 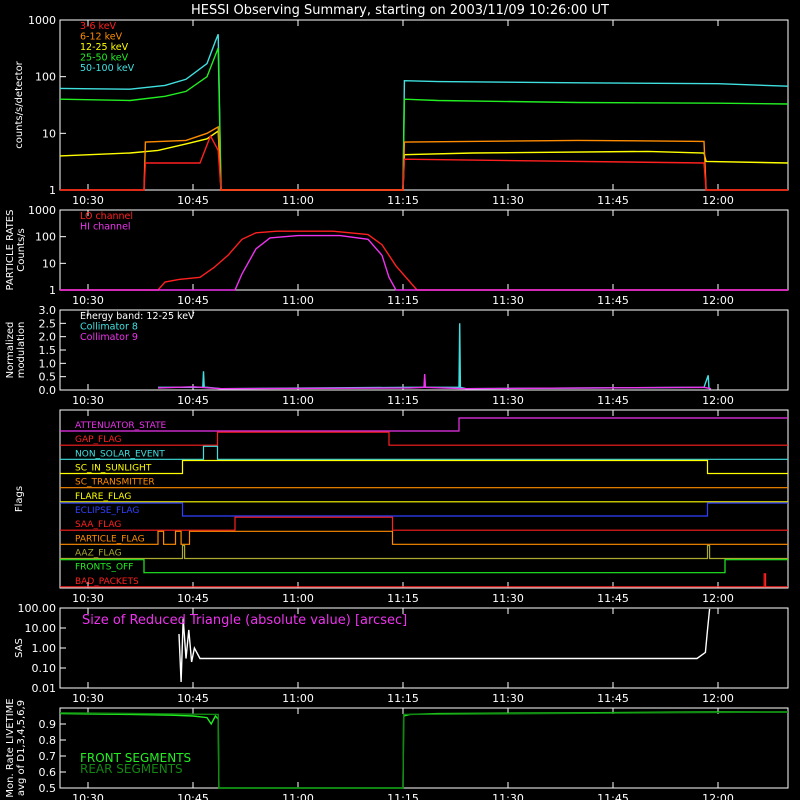 What do you see at coordinates (193, 796) in the screenshot?
I see `livetime-x-tick-label: 10:45` at bounding box center [193, 796].